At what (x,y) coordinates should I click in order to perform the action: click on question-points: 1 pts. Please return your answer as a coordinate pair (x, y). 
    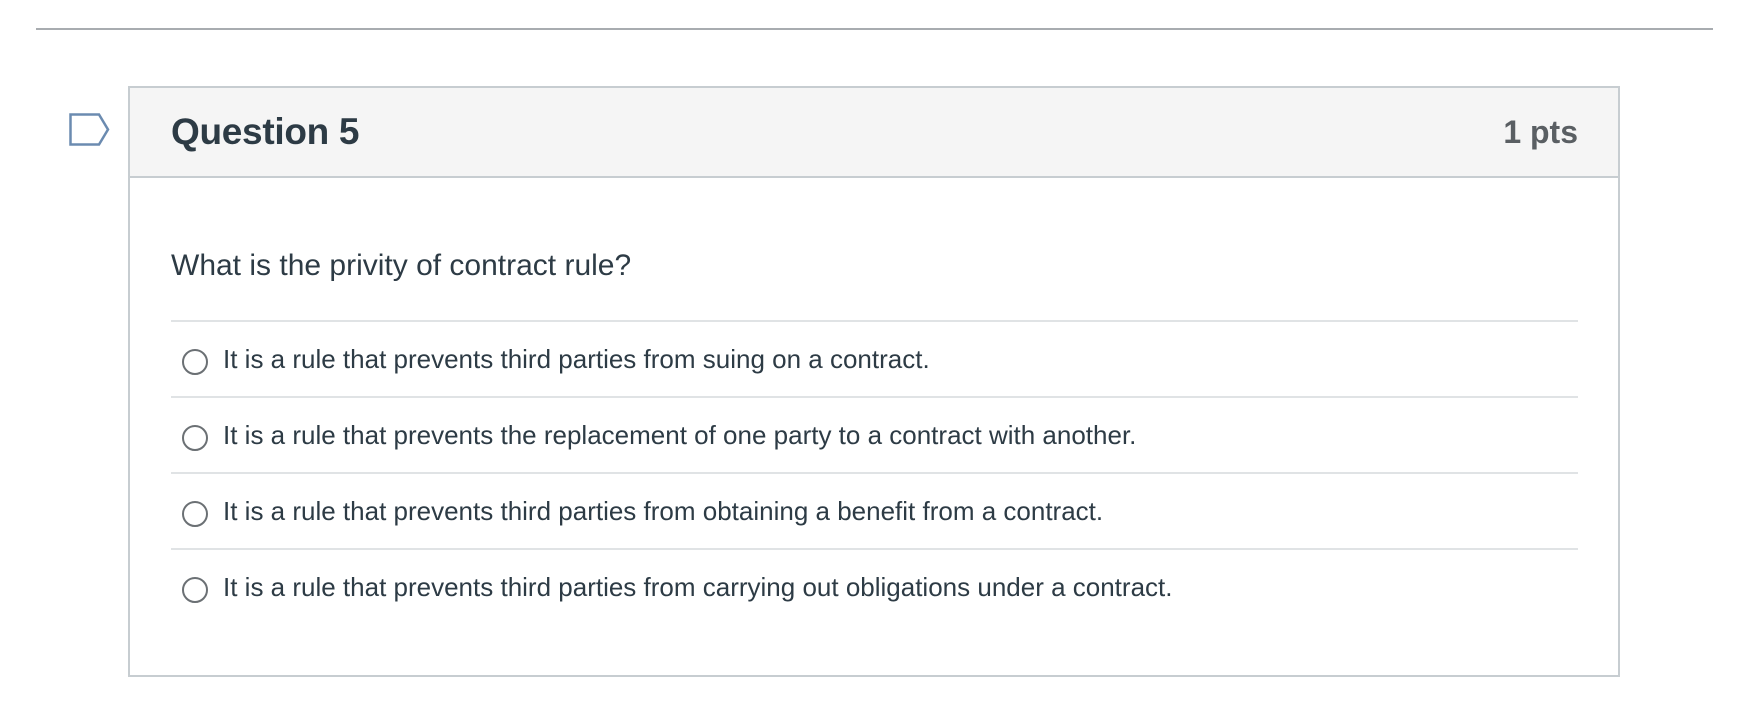
    Looking at the image, I should click on (1540, 131).